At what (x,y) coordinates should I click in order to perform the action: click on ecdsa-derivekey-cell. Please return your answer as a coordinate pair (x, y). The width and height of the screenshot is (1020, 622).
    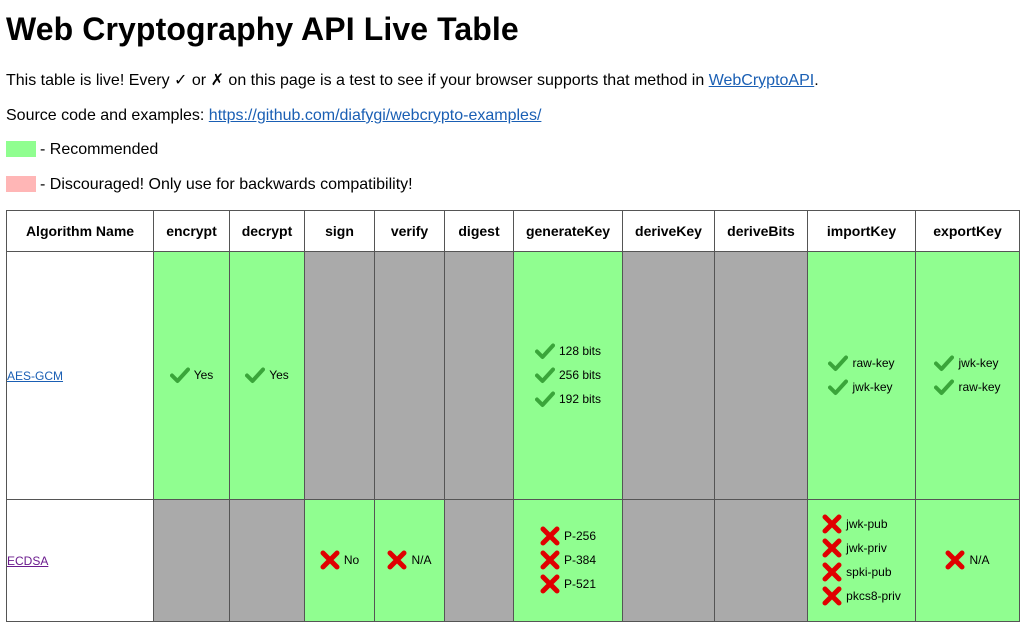
    Looking at the image, I should click on (668, 560).